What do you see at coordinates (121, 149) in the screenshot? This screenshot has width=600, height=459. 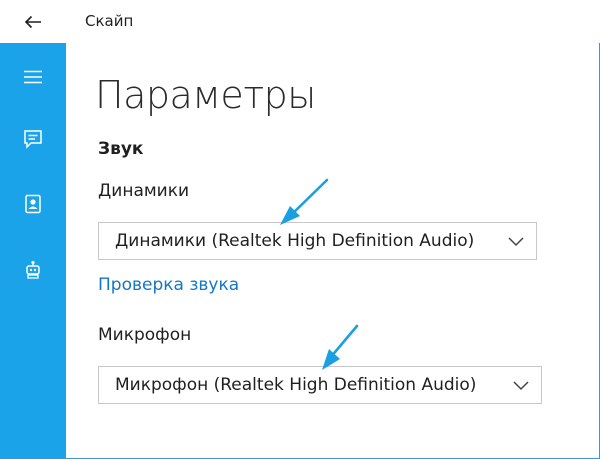 I see `section-title-sound: Звук` at bounding box center [121, 149].